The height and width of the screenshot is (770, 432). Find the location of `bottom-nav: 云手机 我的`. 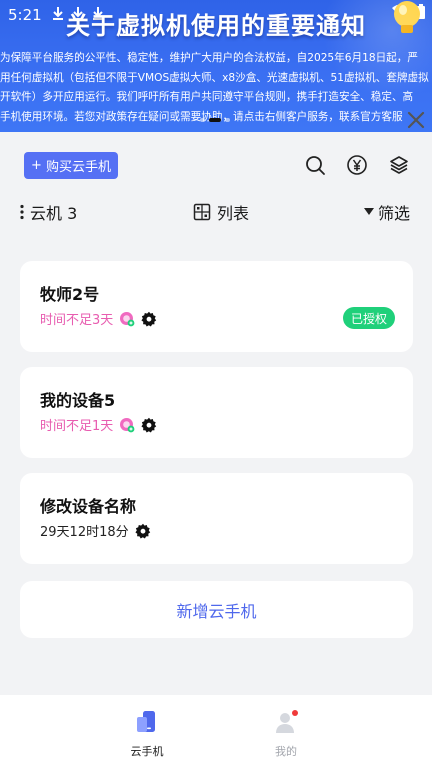

bottom-nav: 云手机 我的 is located at coordinates (216, 732).